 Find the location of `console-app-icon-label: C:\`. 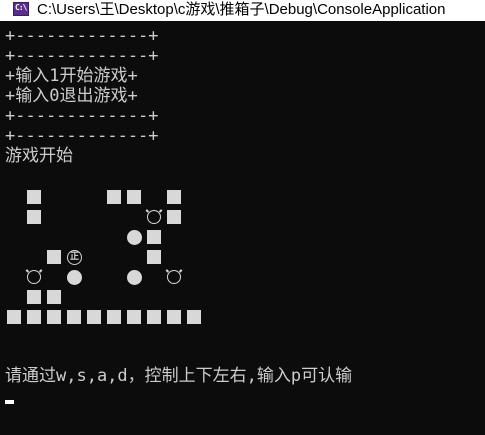

console-app-icon-label: C:\ is located at coordinates (21, 7).